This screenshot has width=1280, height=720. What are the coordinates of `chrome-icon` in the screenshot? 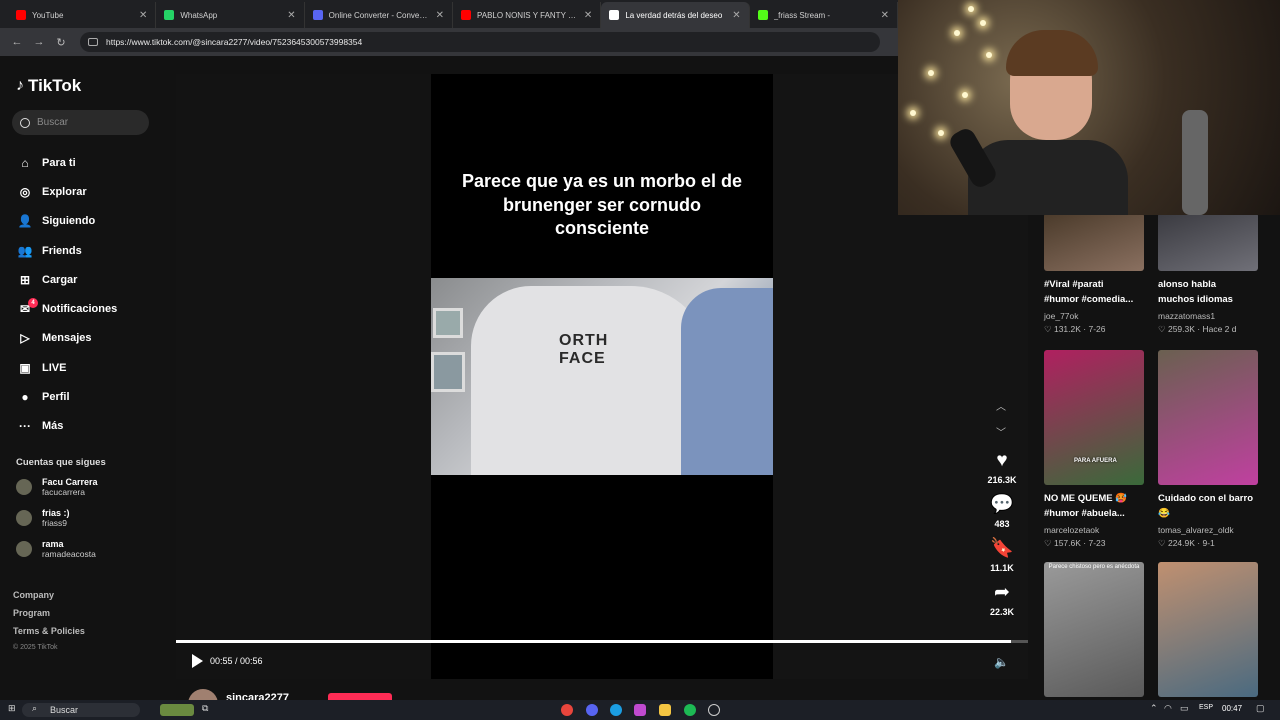 It's located at (567, 710).